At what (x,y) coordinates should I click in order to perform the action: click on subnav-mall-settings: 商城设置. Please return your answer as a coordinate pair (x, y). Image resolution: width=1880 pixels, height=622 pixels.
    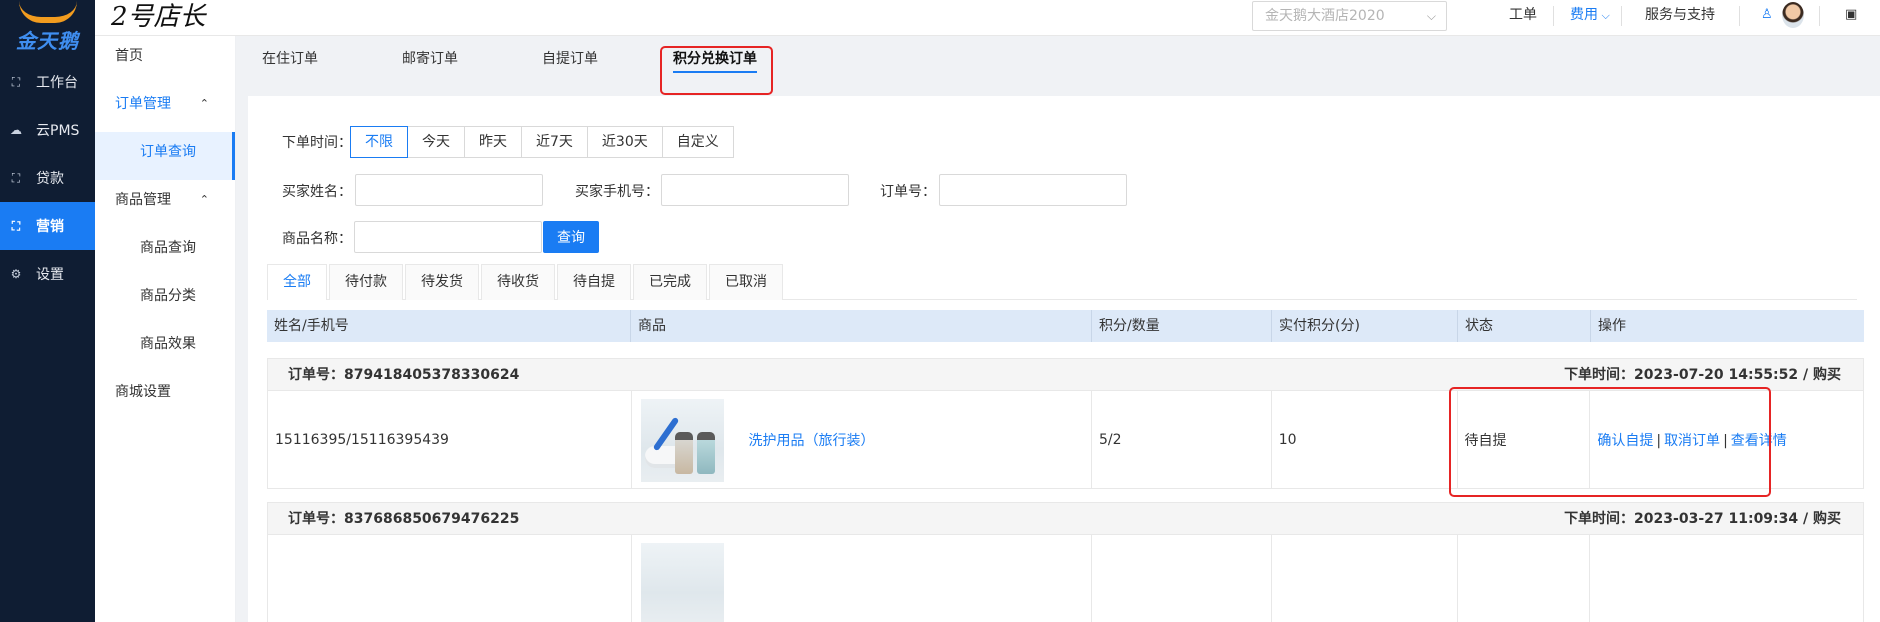
    Looking at the image, I should click on (165, 396).